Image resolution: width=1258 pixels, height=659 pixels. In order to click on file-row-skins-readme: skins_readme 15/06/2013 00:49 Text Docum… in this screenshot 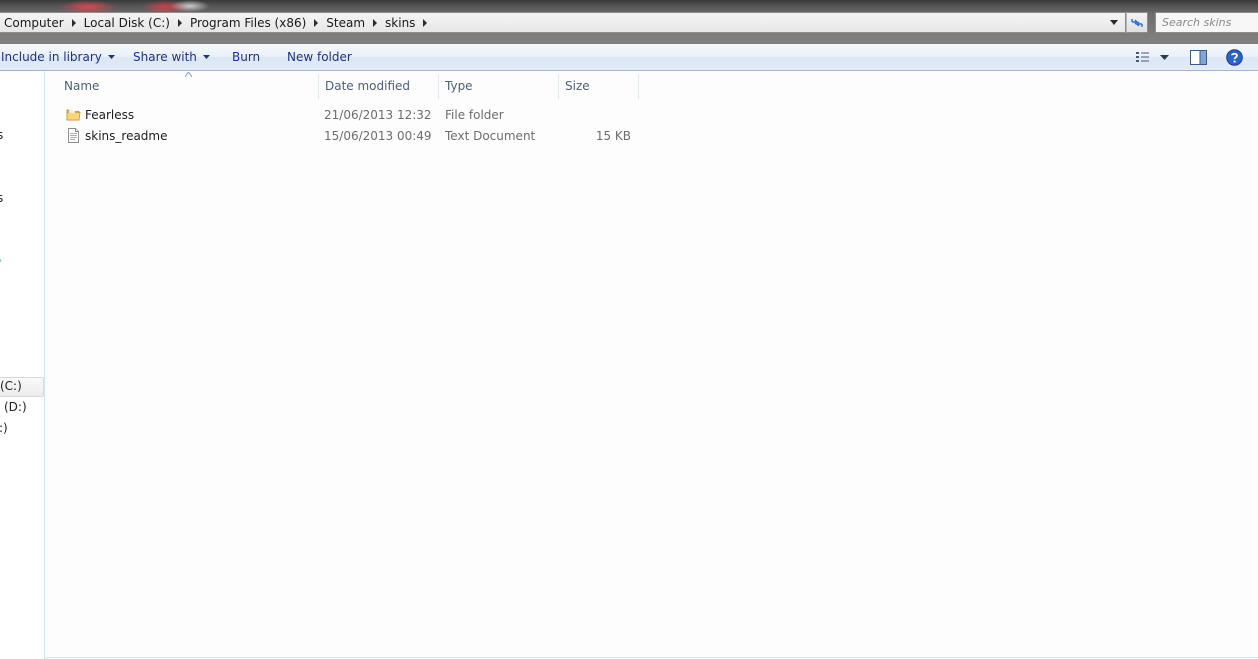, I will do `click(346, 135)`.